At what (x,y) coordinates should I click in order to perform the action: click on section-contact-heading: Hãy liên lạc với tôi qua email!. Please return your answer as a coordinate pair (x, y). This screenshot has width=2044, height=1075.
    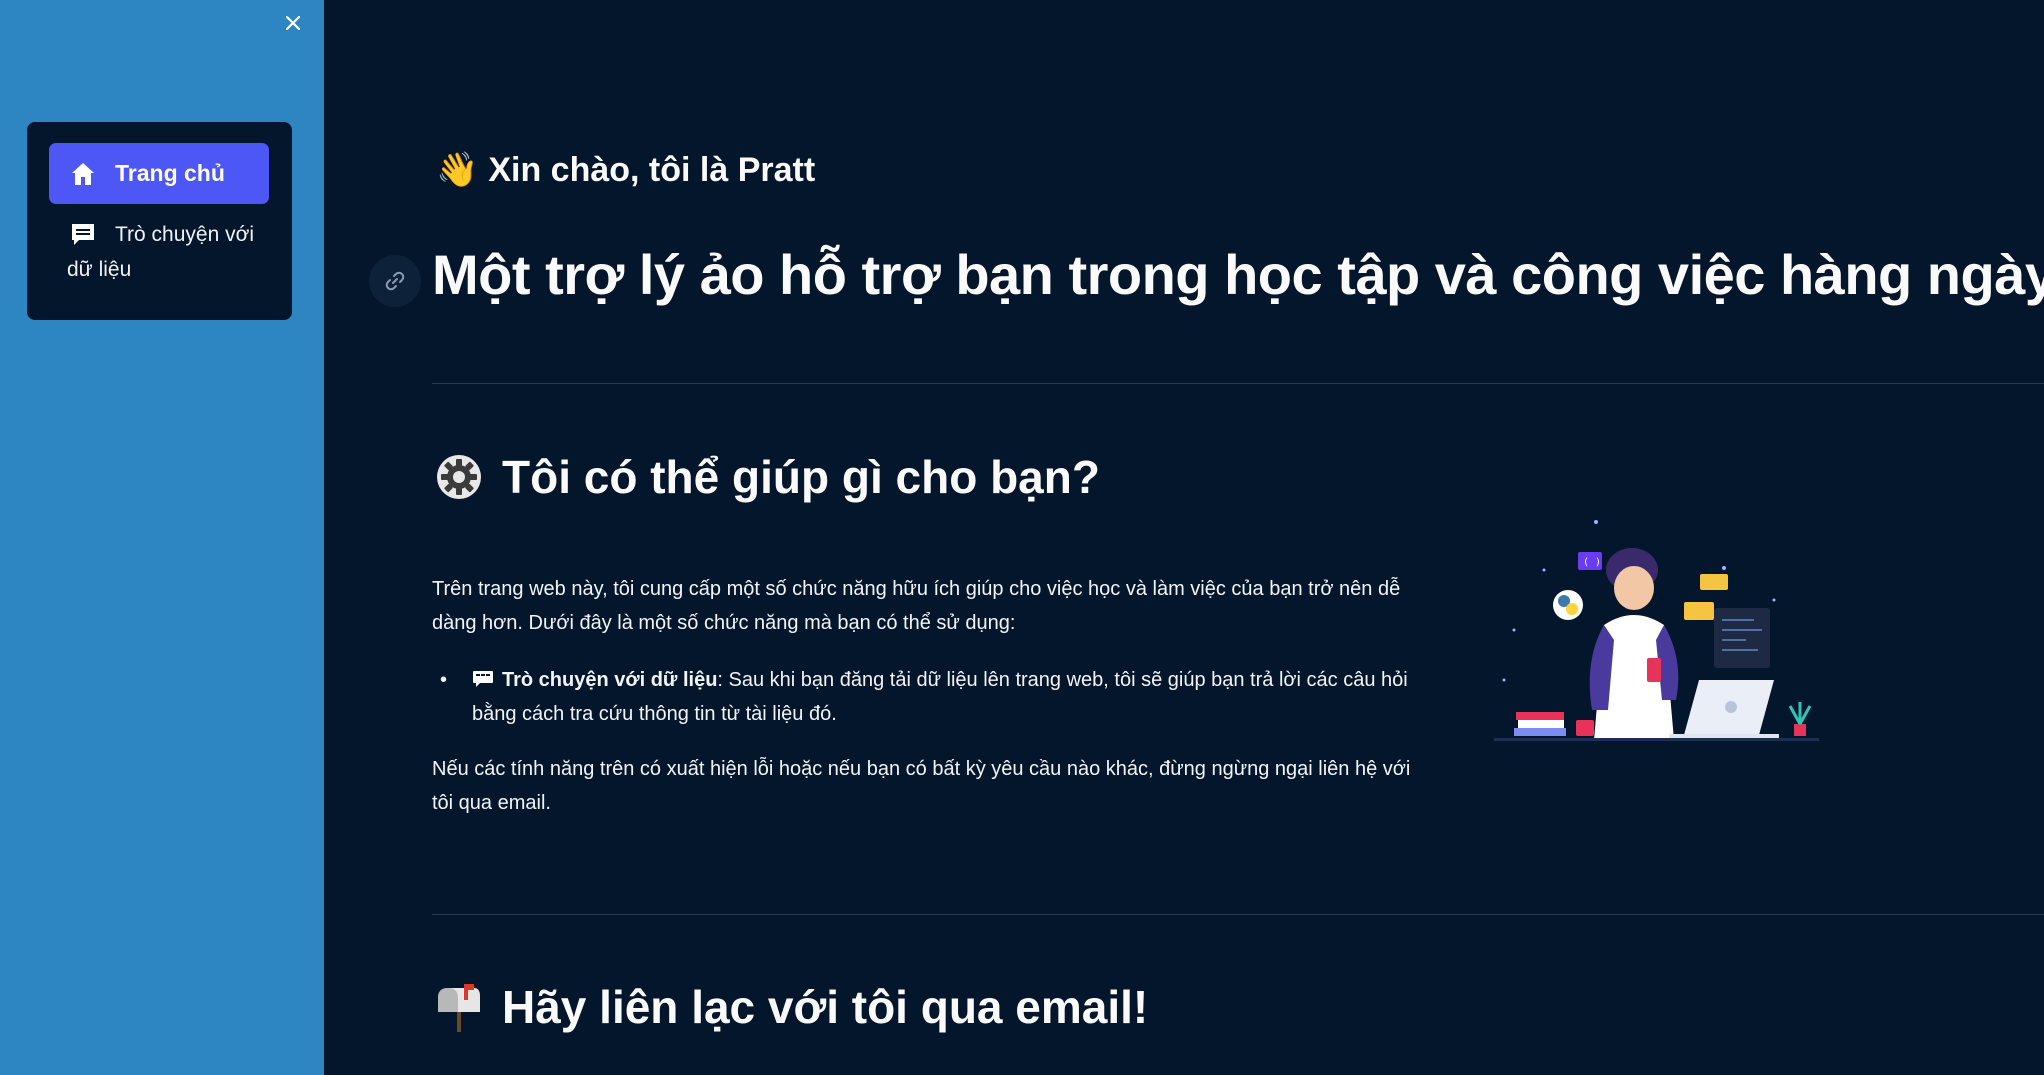
    Looking at the image, I should click on (791, 1007).